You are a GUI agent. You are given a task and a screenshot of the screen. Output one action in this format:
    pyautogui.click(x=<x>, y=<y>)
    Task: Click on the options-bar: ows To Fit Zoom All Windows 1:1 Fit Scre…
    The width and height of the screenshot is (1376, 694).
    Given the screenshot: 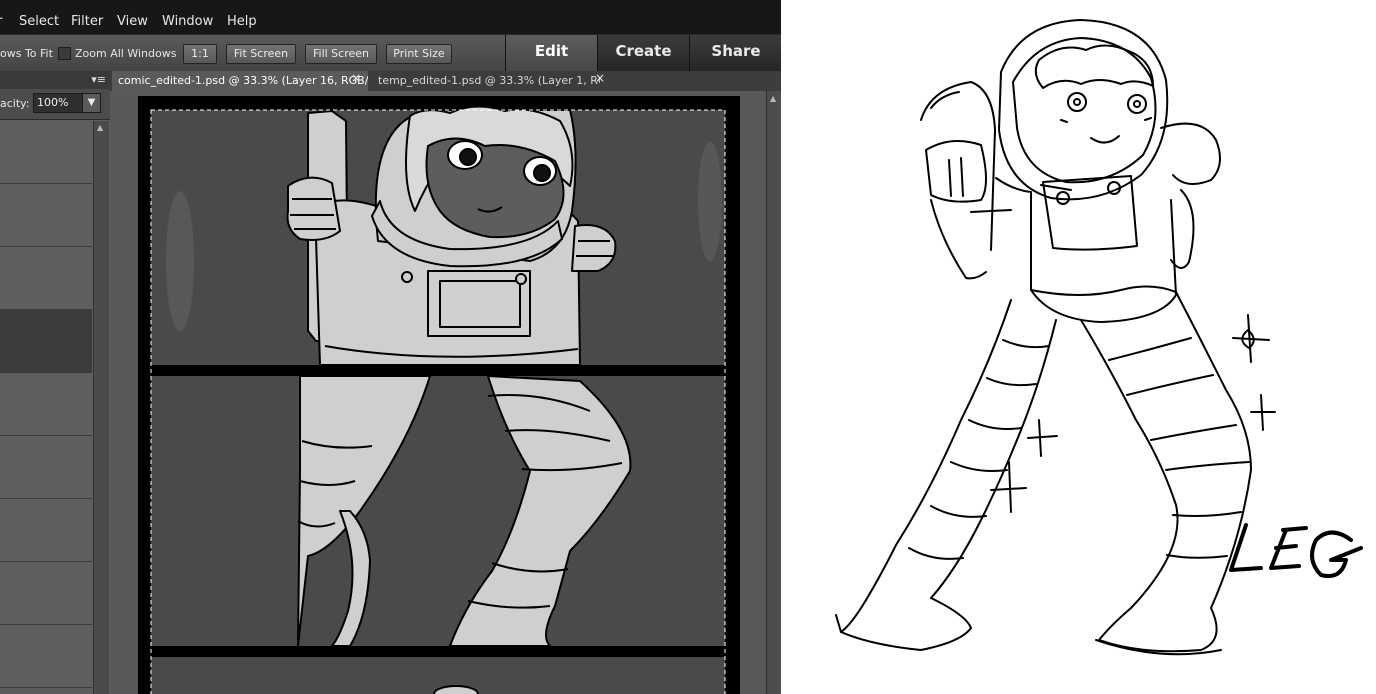 What is the action you would take?
    pyautogui.click(x=390, y=53)
    